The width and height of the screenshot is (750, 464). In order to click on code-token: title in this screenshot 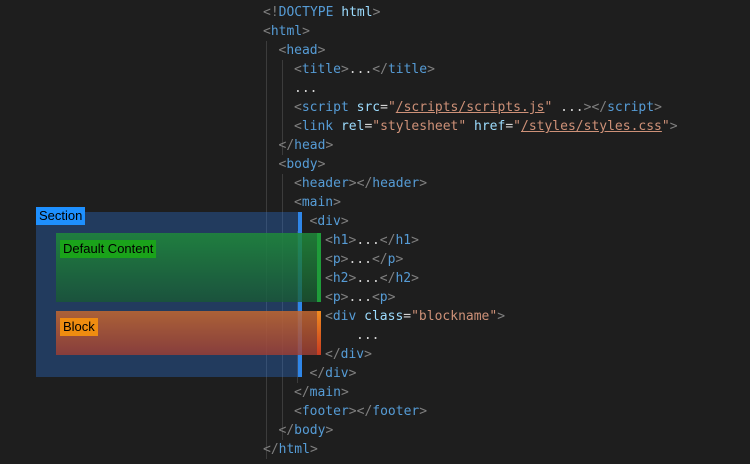, I will do `click(321, 69)`.